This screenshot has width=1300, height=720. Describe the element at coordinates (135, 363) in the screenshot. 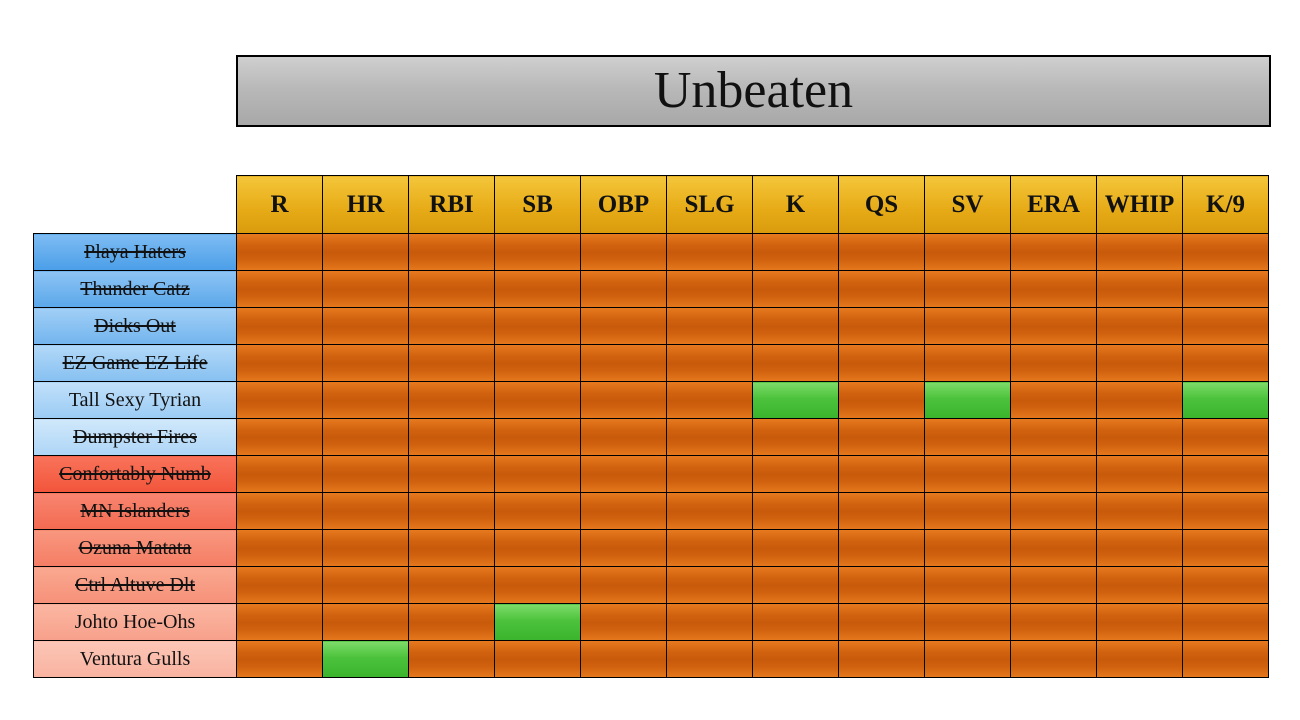

I see `team-name-cell: EZ Game EZ Life` at that location.